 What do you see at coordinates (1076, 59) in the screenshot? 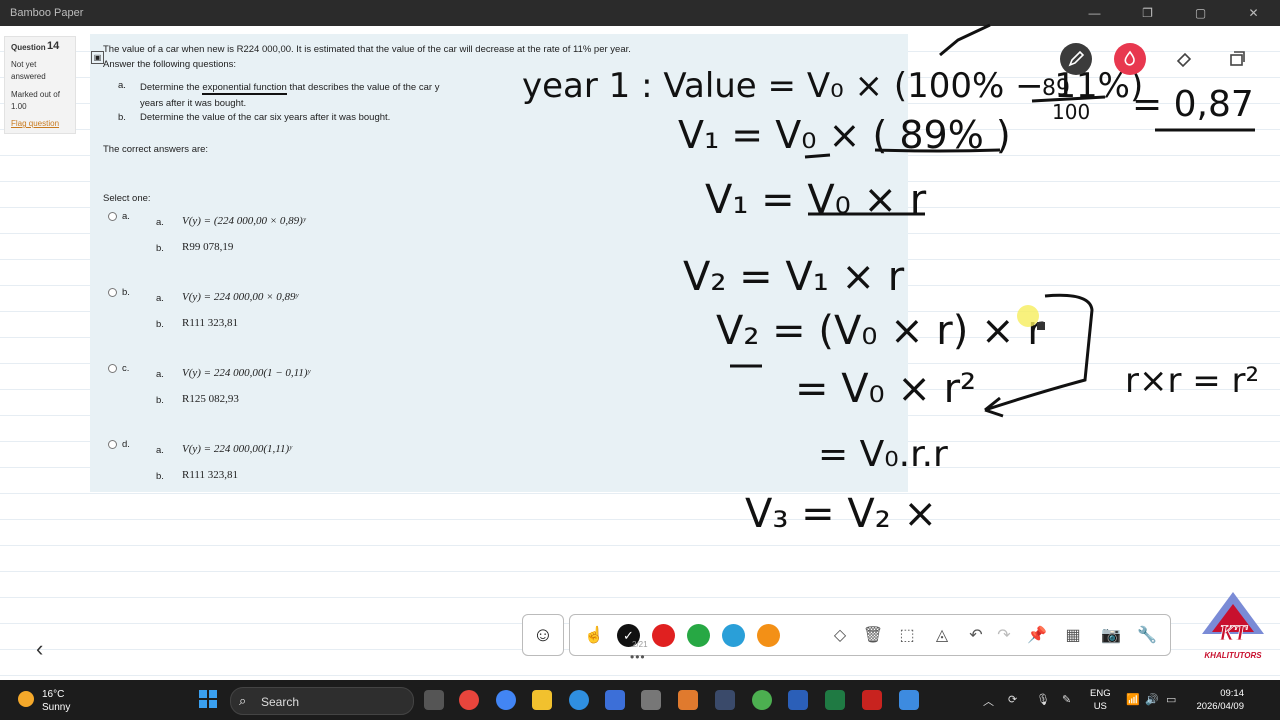
I see `pen-icon` at bounding box center [1076, 59].